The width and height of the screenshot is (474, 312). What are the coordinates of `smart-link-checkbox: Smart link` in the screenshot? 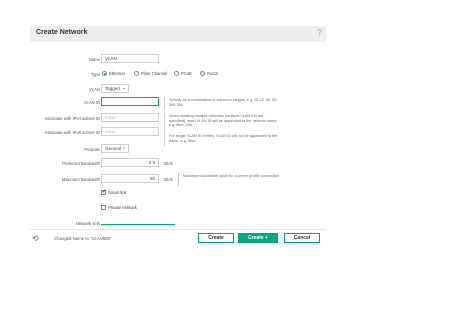 It's located at (114, 192).